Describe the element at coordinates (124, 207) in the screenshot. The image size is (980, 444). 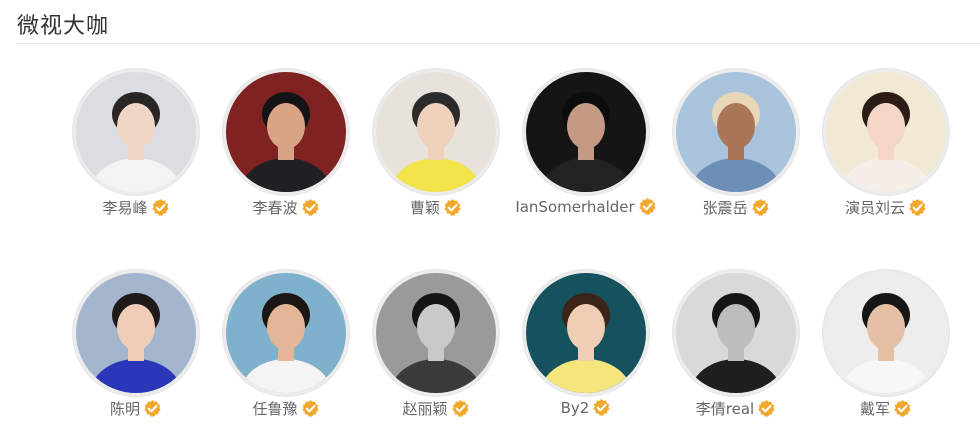
I see `celebrity-name: 李易峰` at that location.